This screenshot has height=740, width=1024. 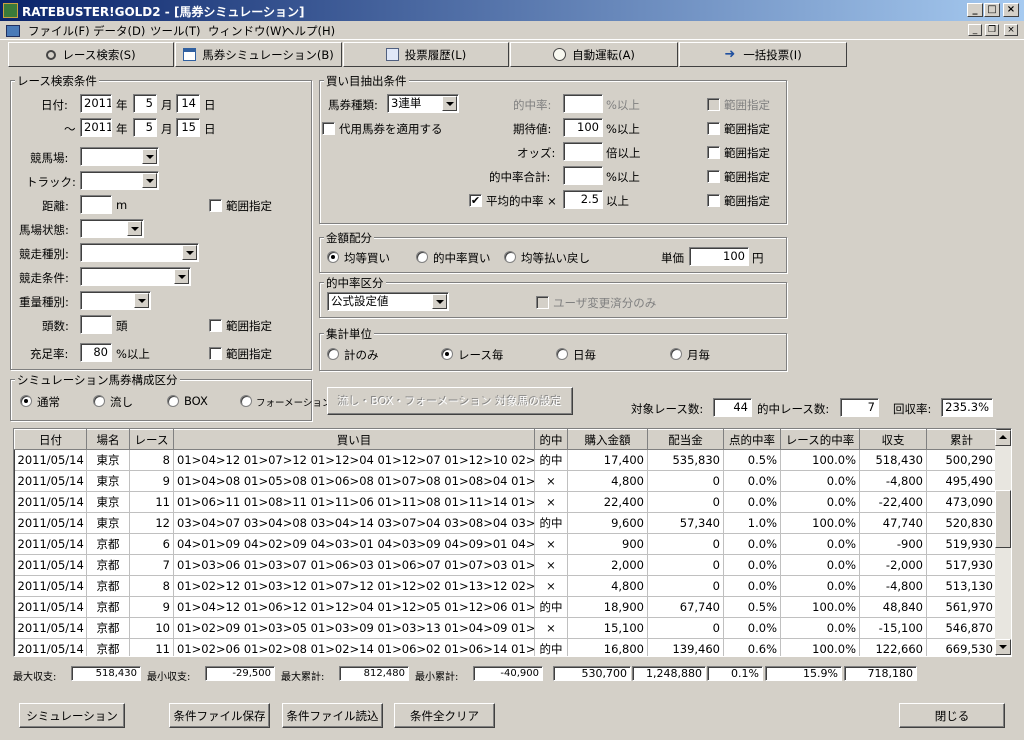 What do you see at coordinates (388, 301) in the screenshot?
I see `hit-class-select: 公式設定値` at bounding box center [388, 301].